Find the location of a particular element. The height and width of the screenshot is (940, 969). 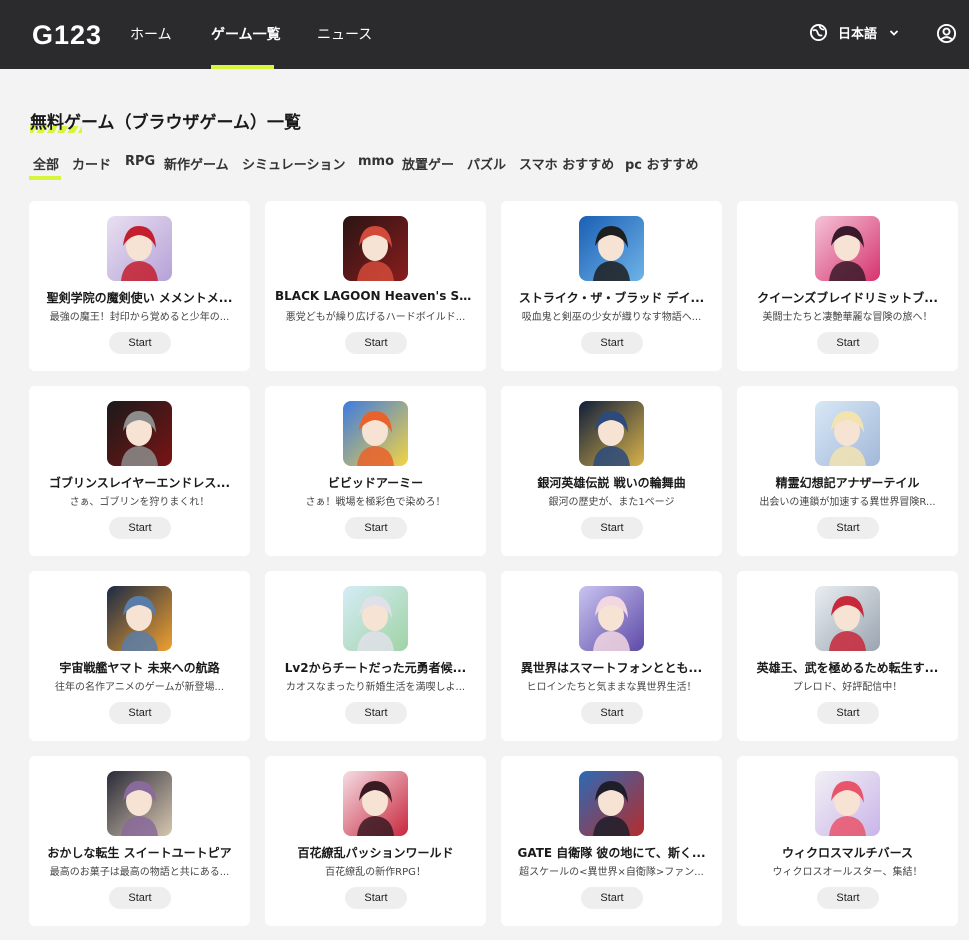

filter-mmo: mmo is located at coordinates (376, 161).